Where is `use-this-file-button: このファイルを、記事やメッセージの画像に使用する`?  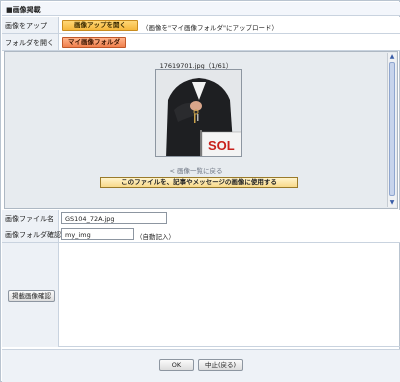
use-this-file-button: このファイルを、記事やメッセージの画像に使用する is located at coordinates (199, 182).